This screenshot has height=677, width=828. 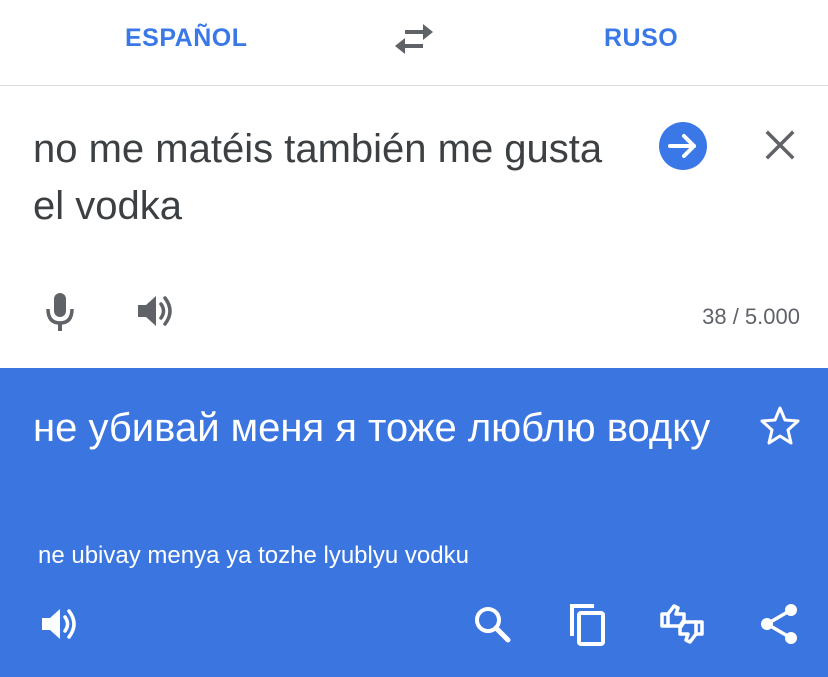 What do you see at coordinates (372, 428) in the screenshot?
I see `translation-text: не убивай меня я тоже люблю водку` at bounding box center [372, 428].